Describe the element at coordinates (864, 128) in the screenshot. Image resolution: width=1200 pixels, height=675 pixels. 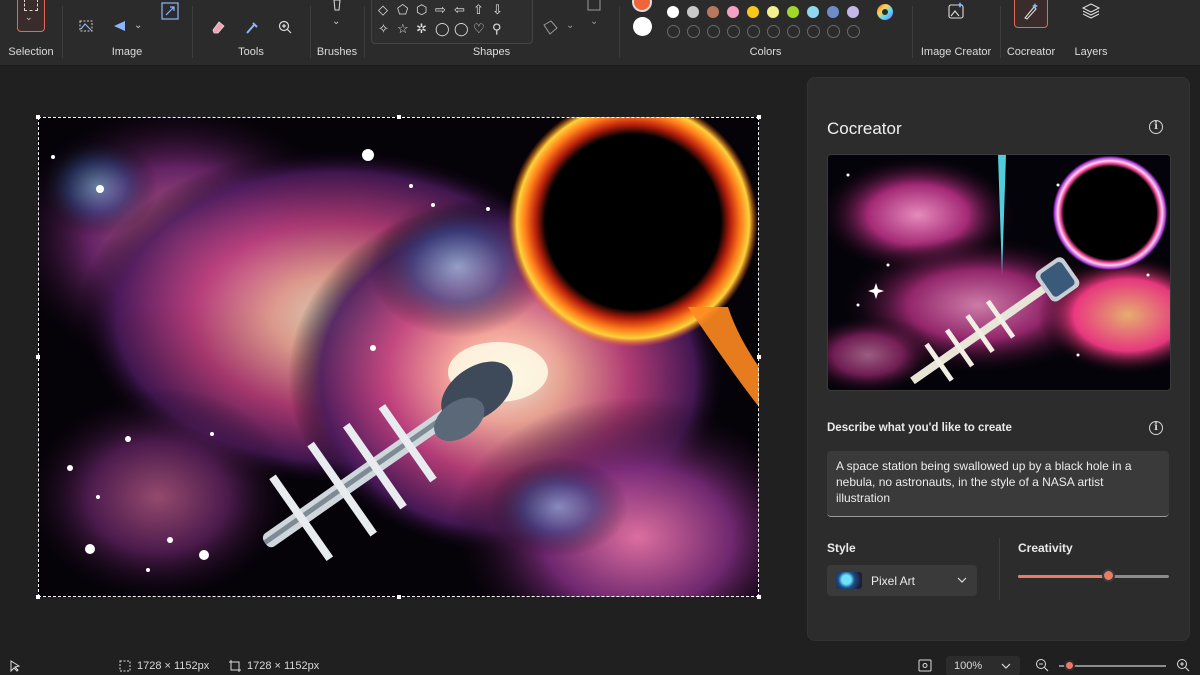
I see `panel-title: Cocreator` at that location.